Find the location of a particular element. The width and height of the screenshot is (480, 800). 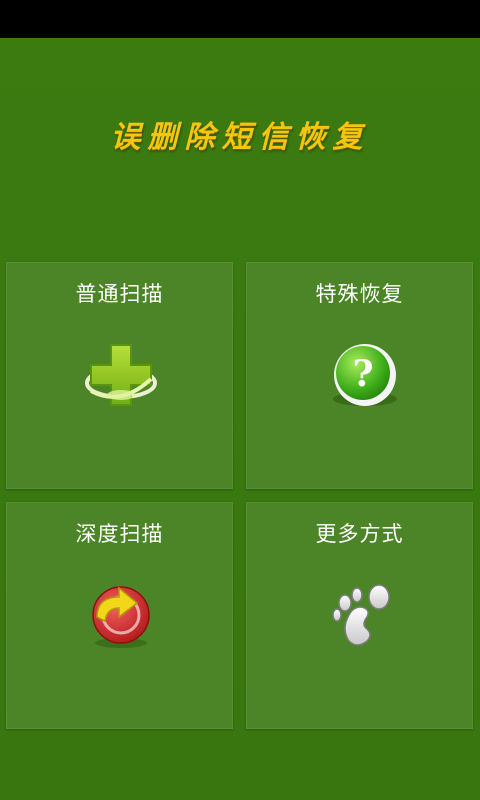

more-options-label: 更多方式 is located at coordinates (359, 534).